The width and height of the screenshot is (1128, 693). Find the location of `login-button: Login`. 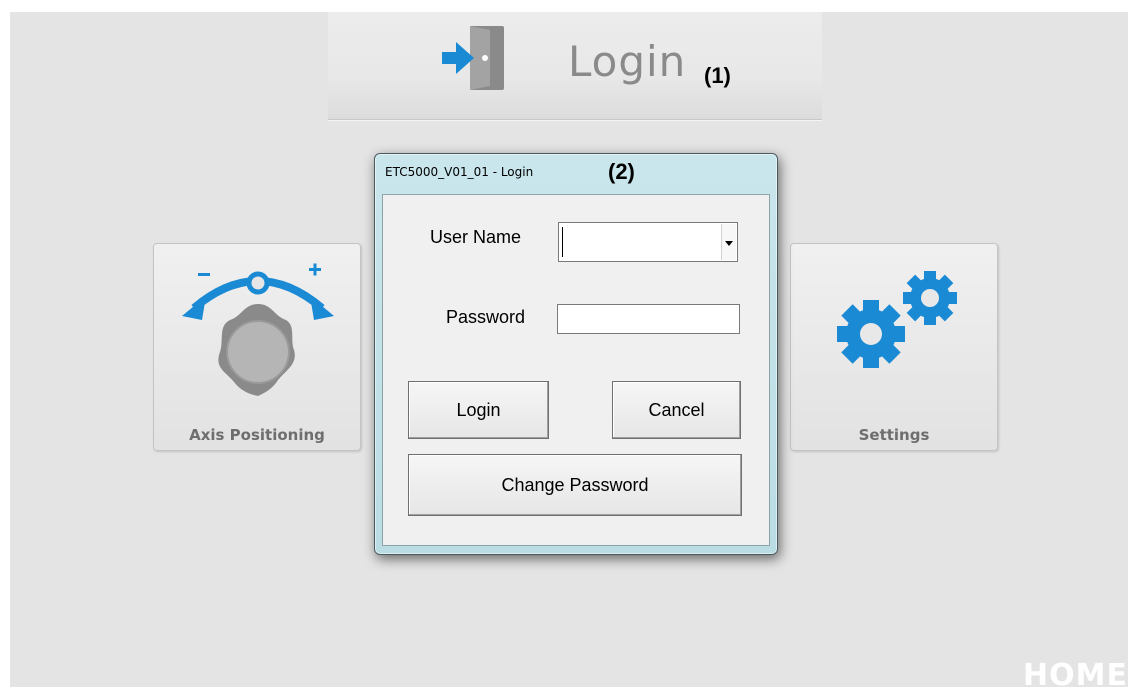

login-button: Login is located at coordinates (478, 410).